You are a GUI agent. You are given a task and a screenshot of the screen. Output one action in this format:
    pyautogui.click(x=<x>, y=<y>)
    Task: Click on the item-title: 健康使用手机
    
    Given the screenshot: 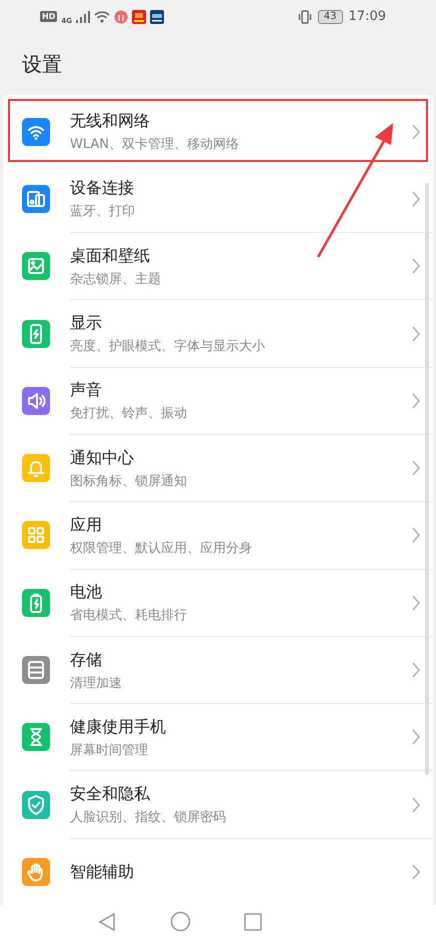 What is the action you would take?
    pyautogui.click(x=118, y=727)
    